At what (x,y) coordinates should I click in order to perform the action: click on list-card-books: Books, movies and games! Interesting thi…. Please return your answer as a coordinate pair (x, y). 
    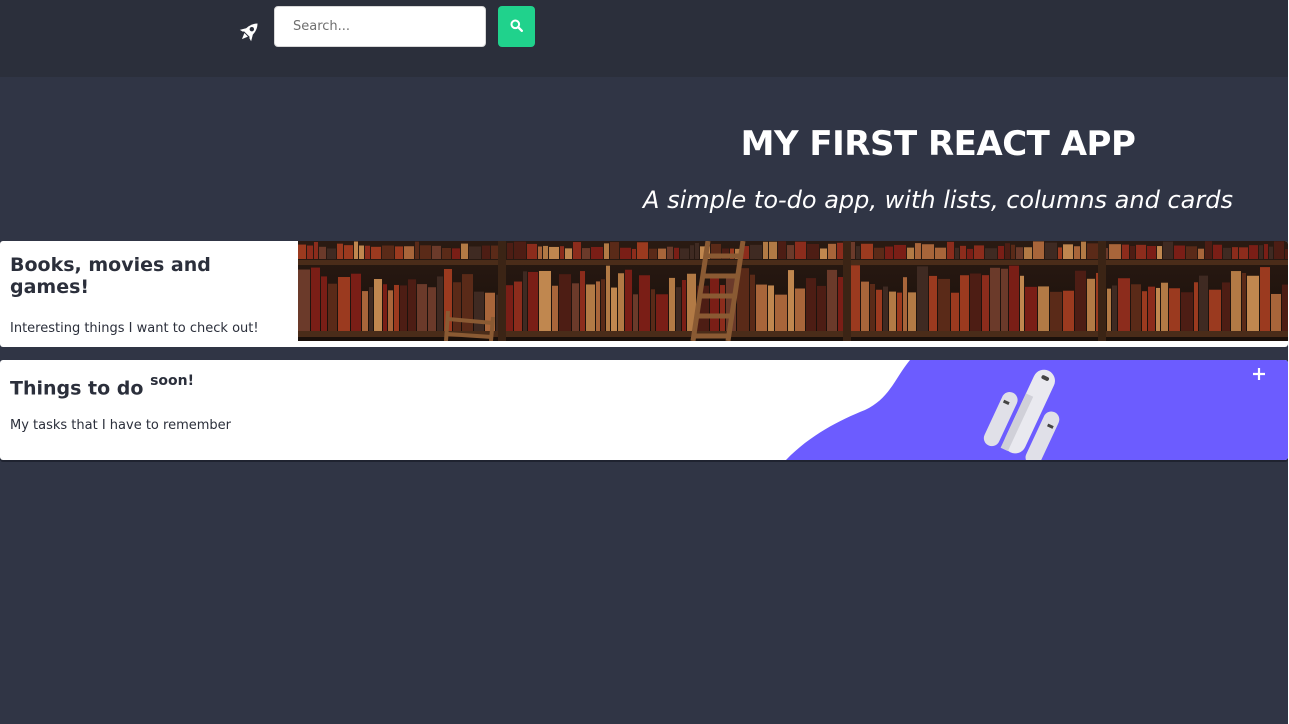
    Looking at the image, I should click on (644, 294).